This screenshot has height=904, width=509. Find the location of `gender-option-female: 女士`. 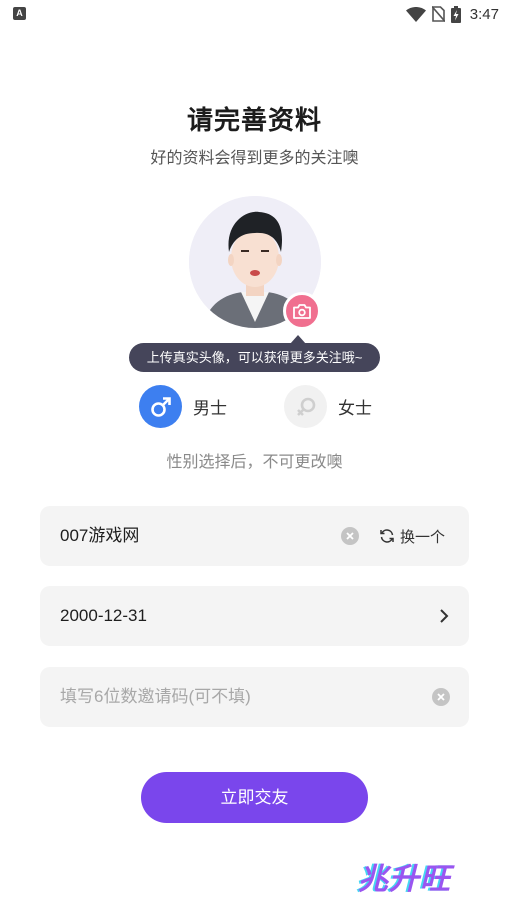

gender-option-female: 女士 is located at coordinates (328, 406).